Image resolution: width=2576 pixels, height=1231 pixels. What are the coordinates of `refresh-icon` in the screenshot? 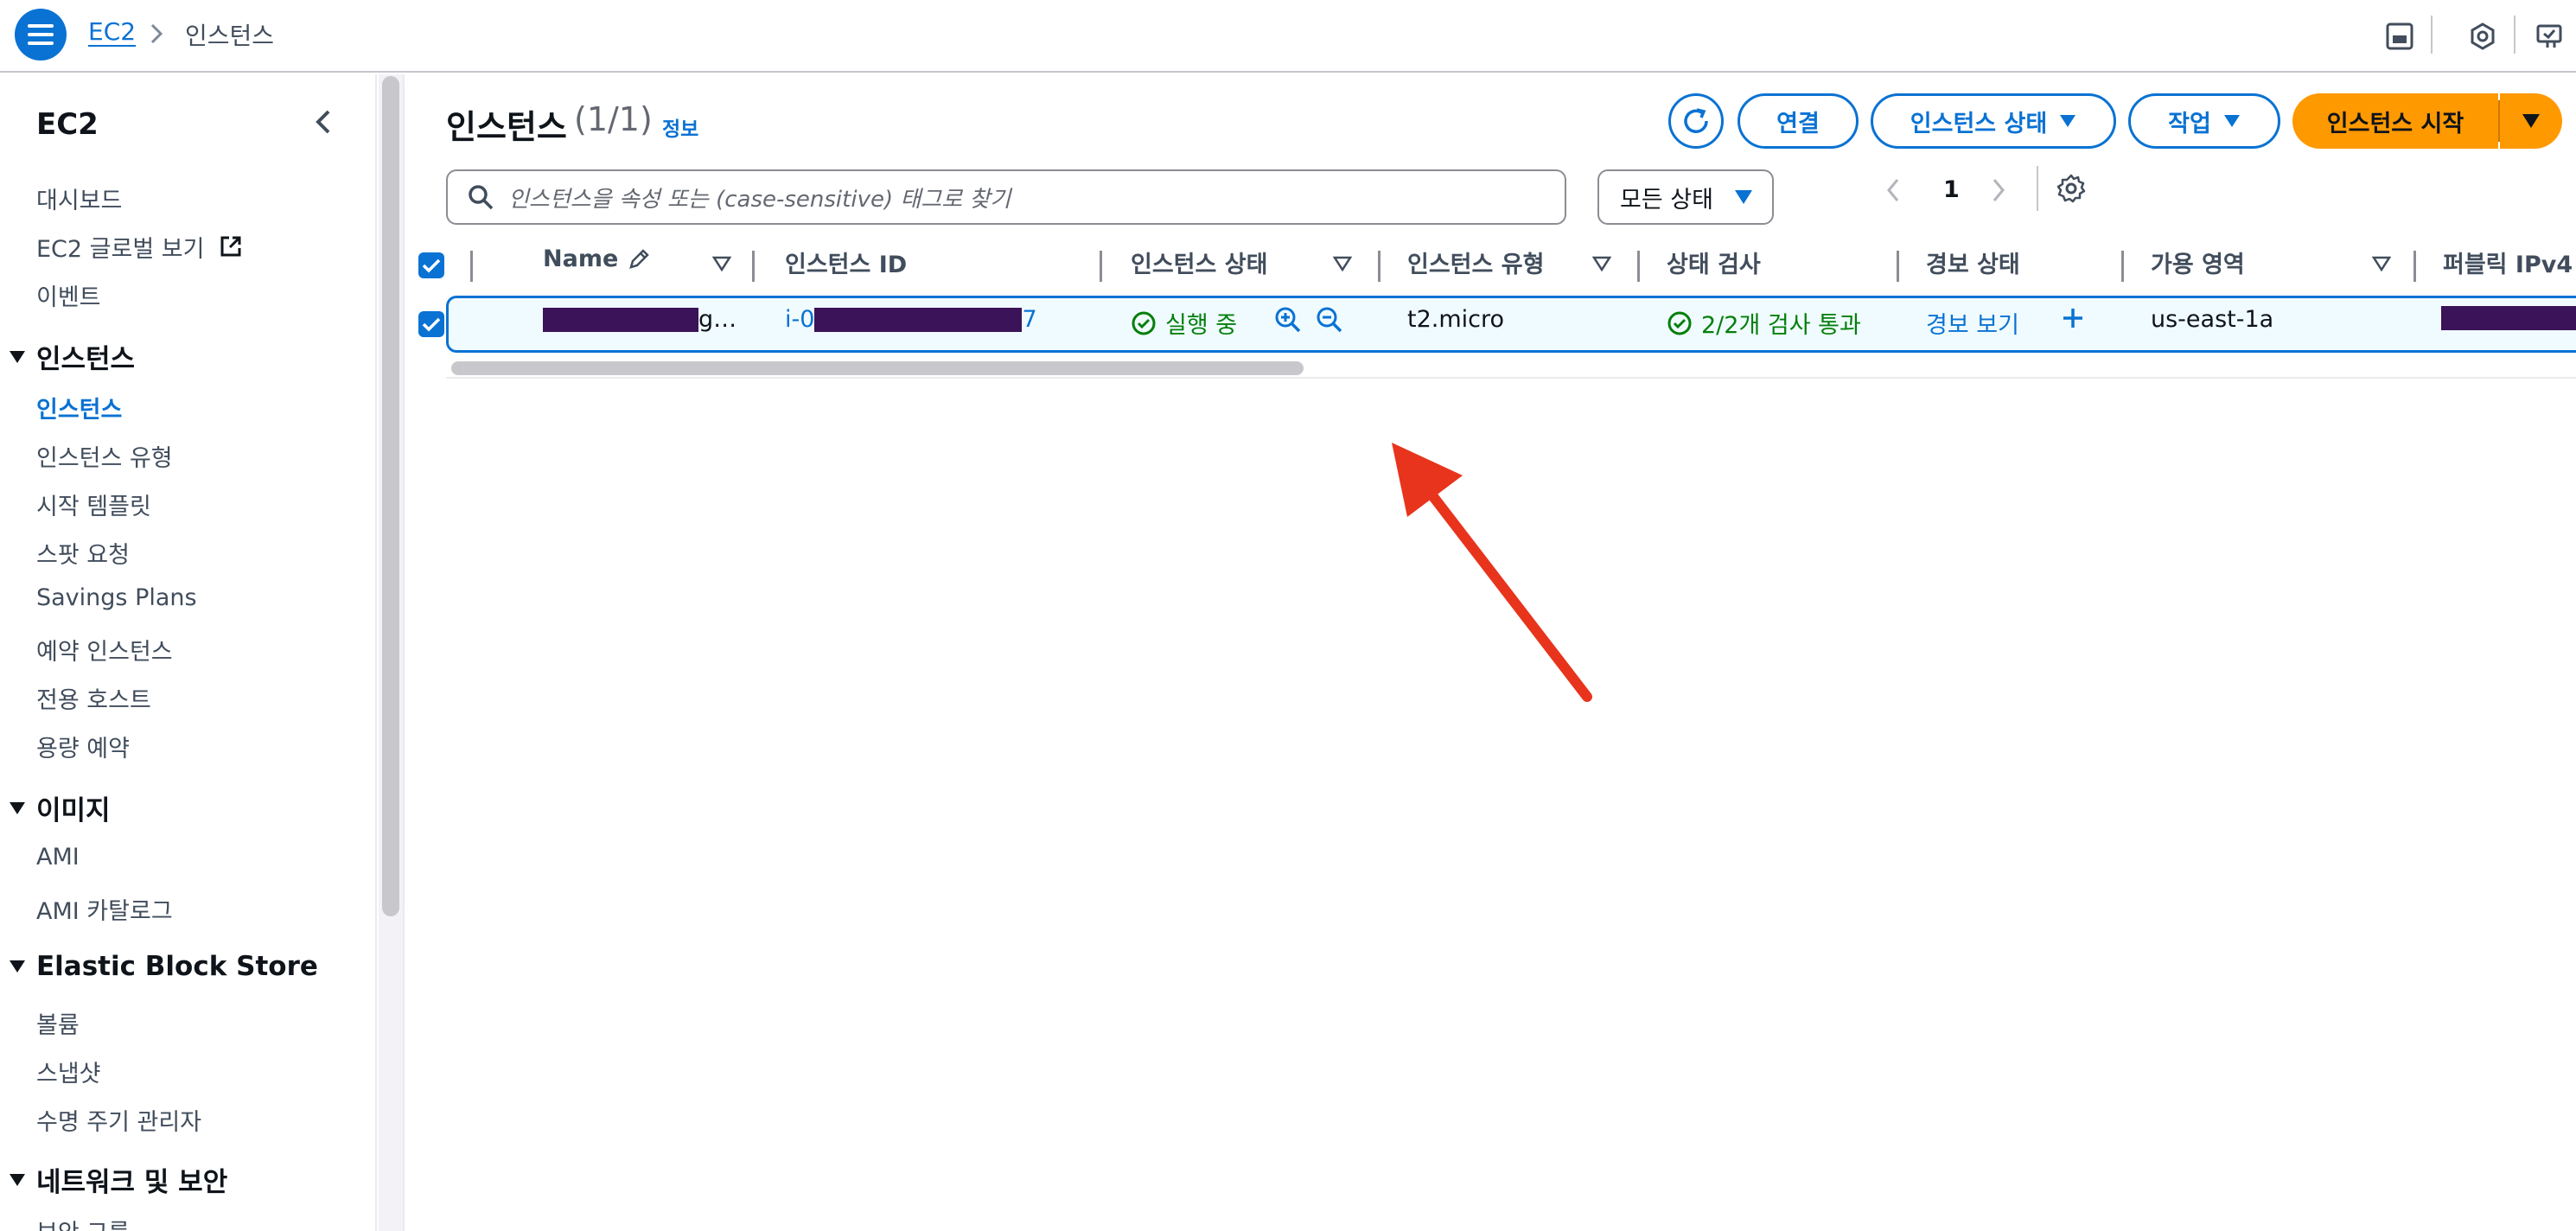 It's located at (1696, 120).